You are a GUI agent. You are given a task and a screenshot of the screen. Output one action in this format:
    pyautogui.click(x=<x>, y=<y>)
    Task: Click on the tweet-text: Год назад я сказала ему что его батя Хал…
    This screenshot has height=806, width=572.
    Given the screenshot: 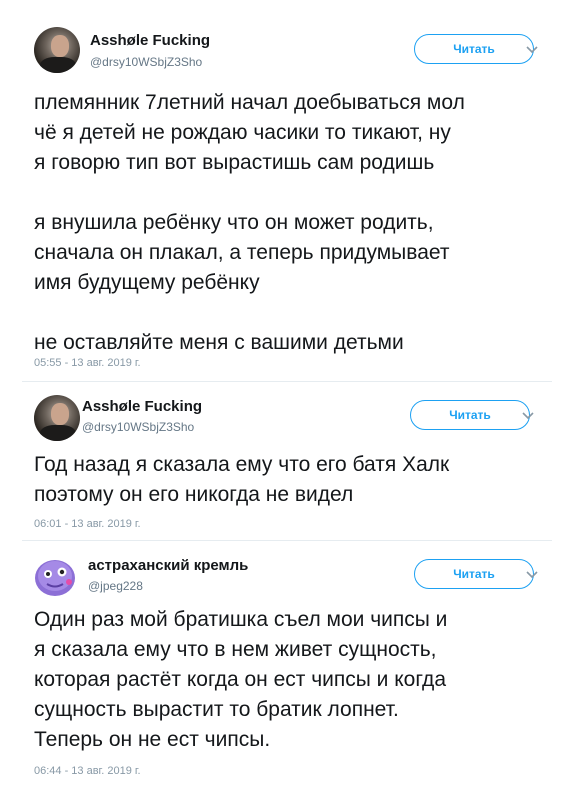 What is the action you would take?
    pyautogui.click(x=294, y=480)
    